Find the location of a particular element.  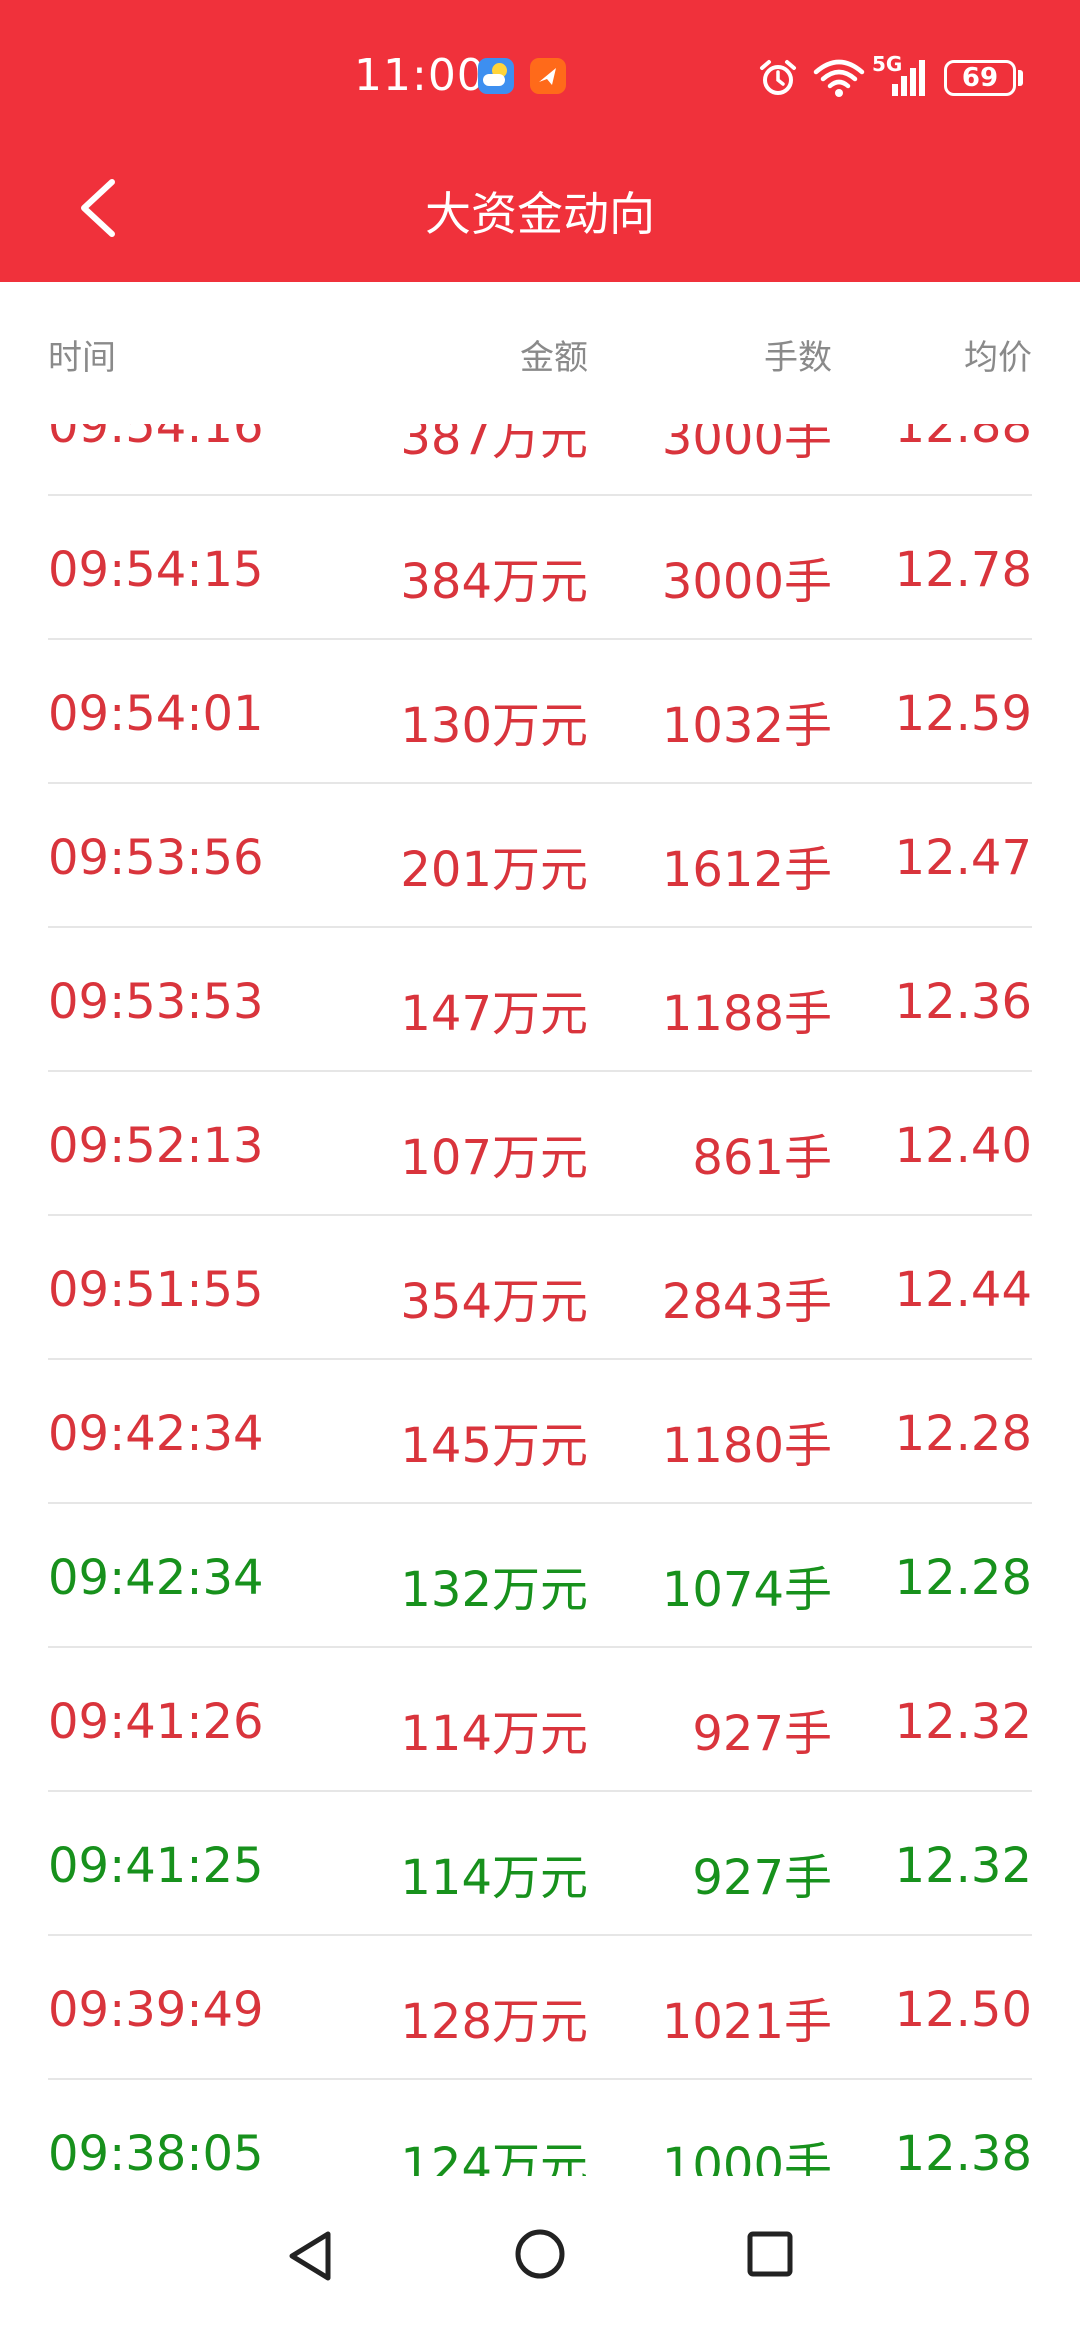

column-headers: 时间 金额 手数 均价 is located at coordinates (540, 360).